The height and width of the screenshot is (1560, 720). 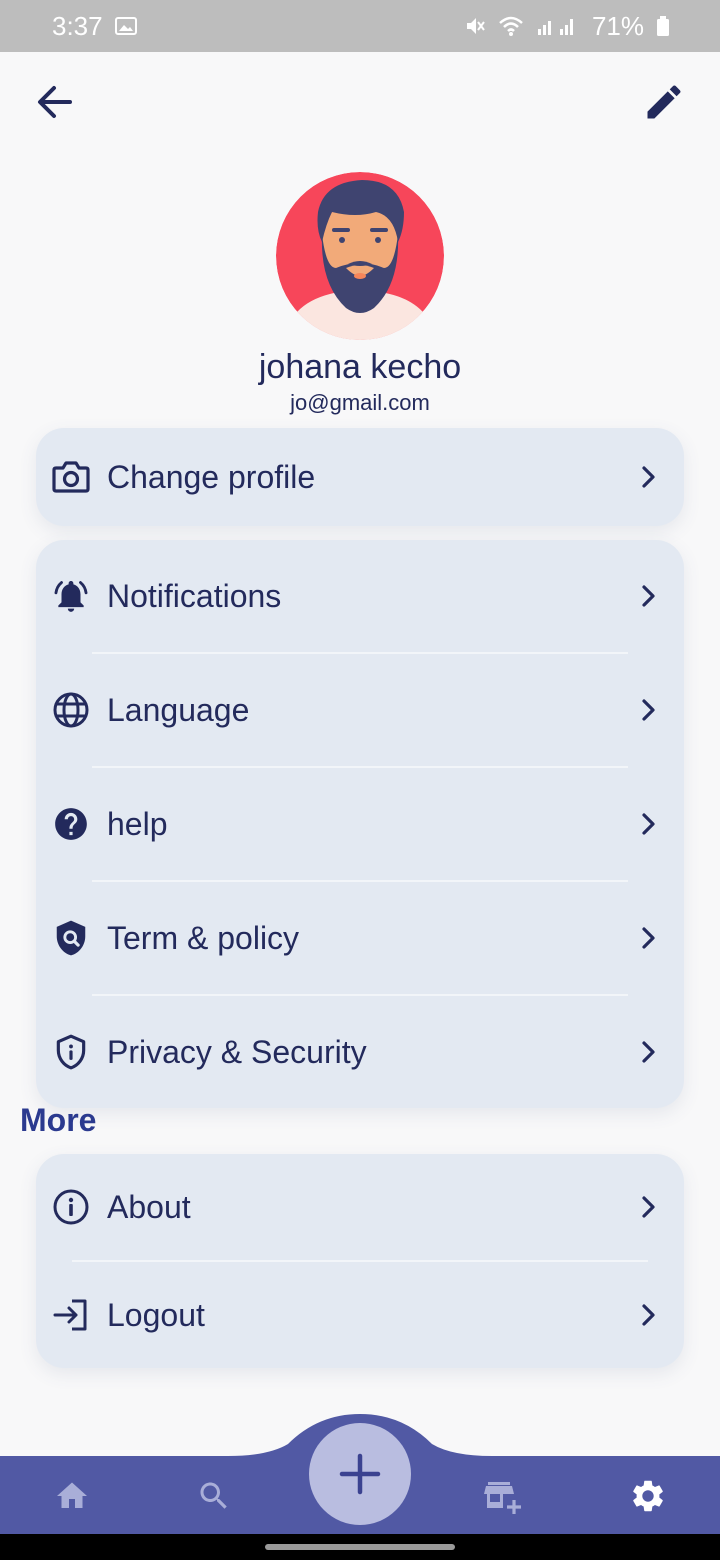 I want to click on store-add-icon, so click(x=502, y=1498).